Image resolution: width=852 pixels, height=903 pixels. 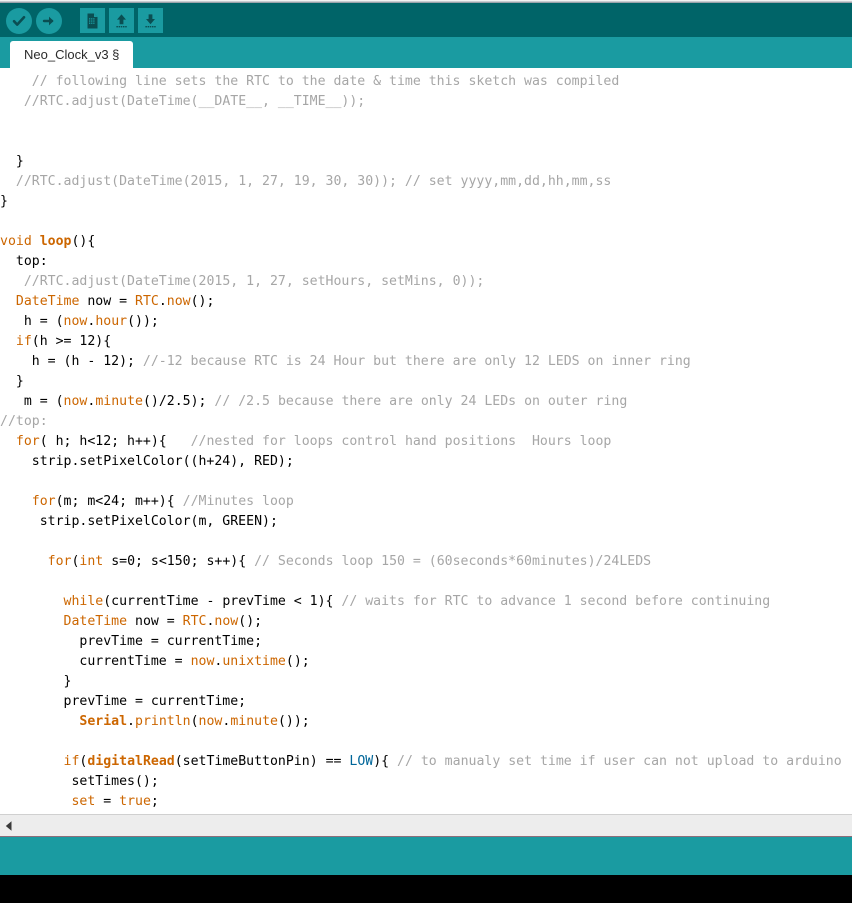 What do you see at coordinates (178, 401) in the screenshot?
I see `code-token: ()/2.5);` at bounding box center [178, 401].